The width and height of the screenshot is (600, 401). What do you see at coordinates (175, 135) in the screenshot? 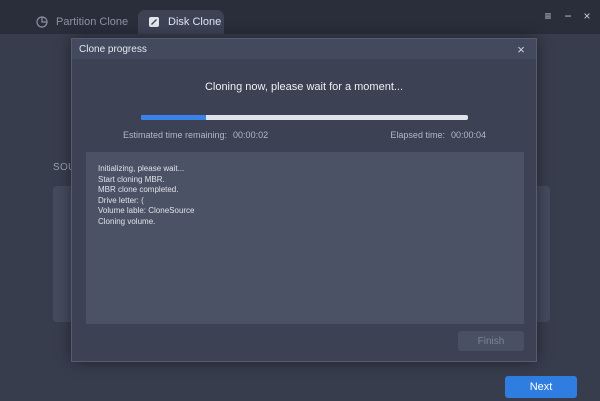
I see `estimated-time-label: Estimated time remaining:` at bounding box center [175, 135].